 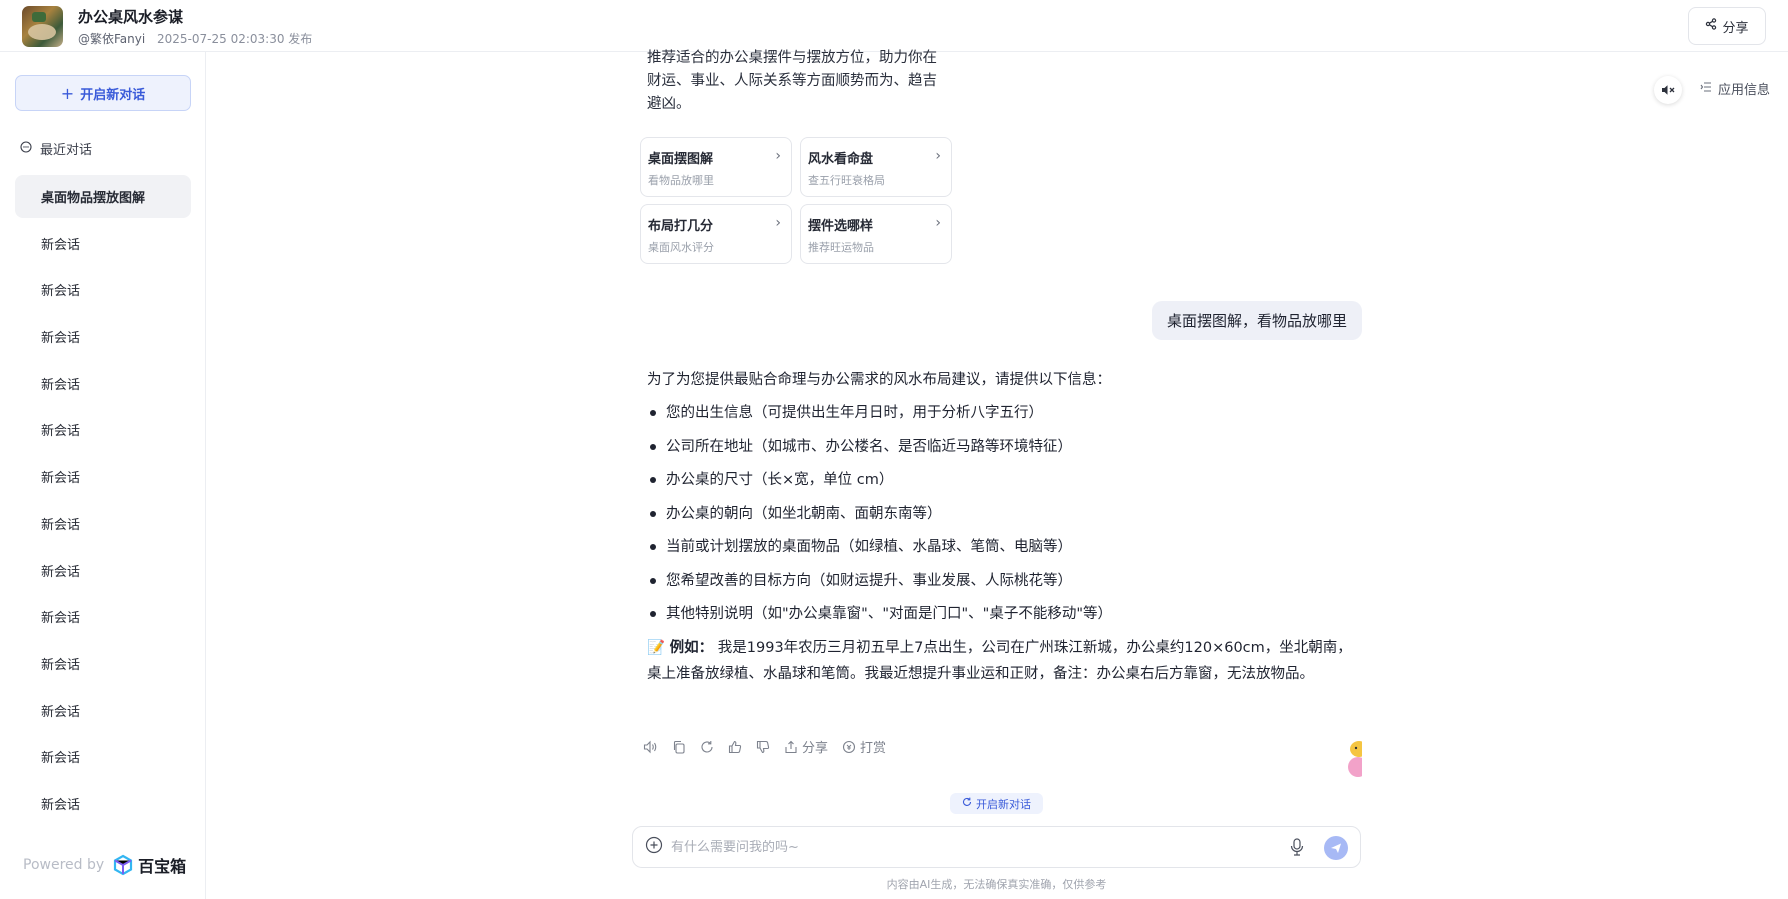 I want to click on mute-button, so click(x=1668, y=90).